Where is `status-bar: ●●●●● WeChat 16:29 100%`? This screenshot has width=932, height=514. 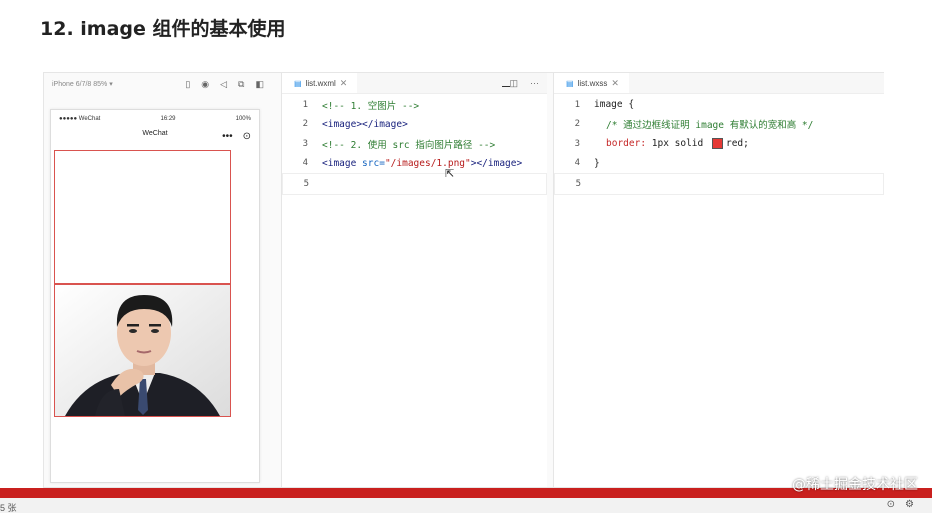 status-bar: ●●●●● WeChat 16:29 100% is located at coordinates (155, 121).